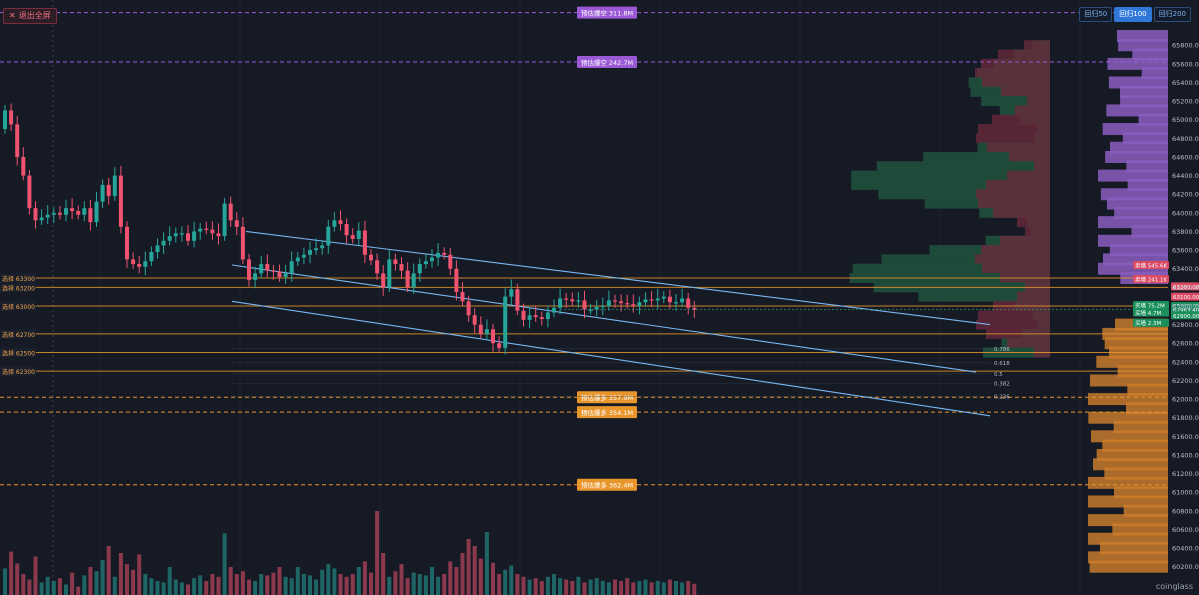 This screenshot has width=1199, height=595. What do you see at coordinates (607, 485) in the screenshot?
I see `liquidation-tag: 预估爆多 362.4M` at bounding box center [607, 485].